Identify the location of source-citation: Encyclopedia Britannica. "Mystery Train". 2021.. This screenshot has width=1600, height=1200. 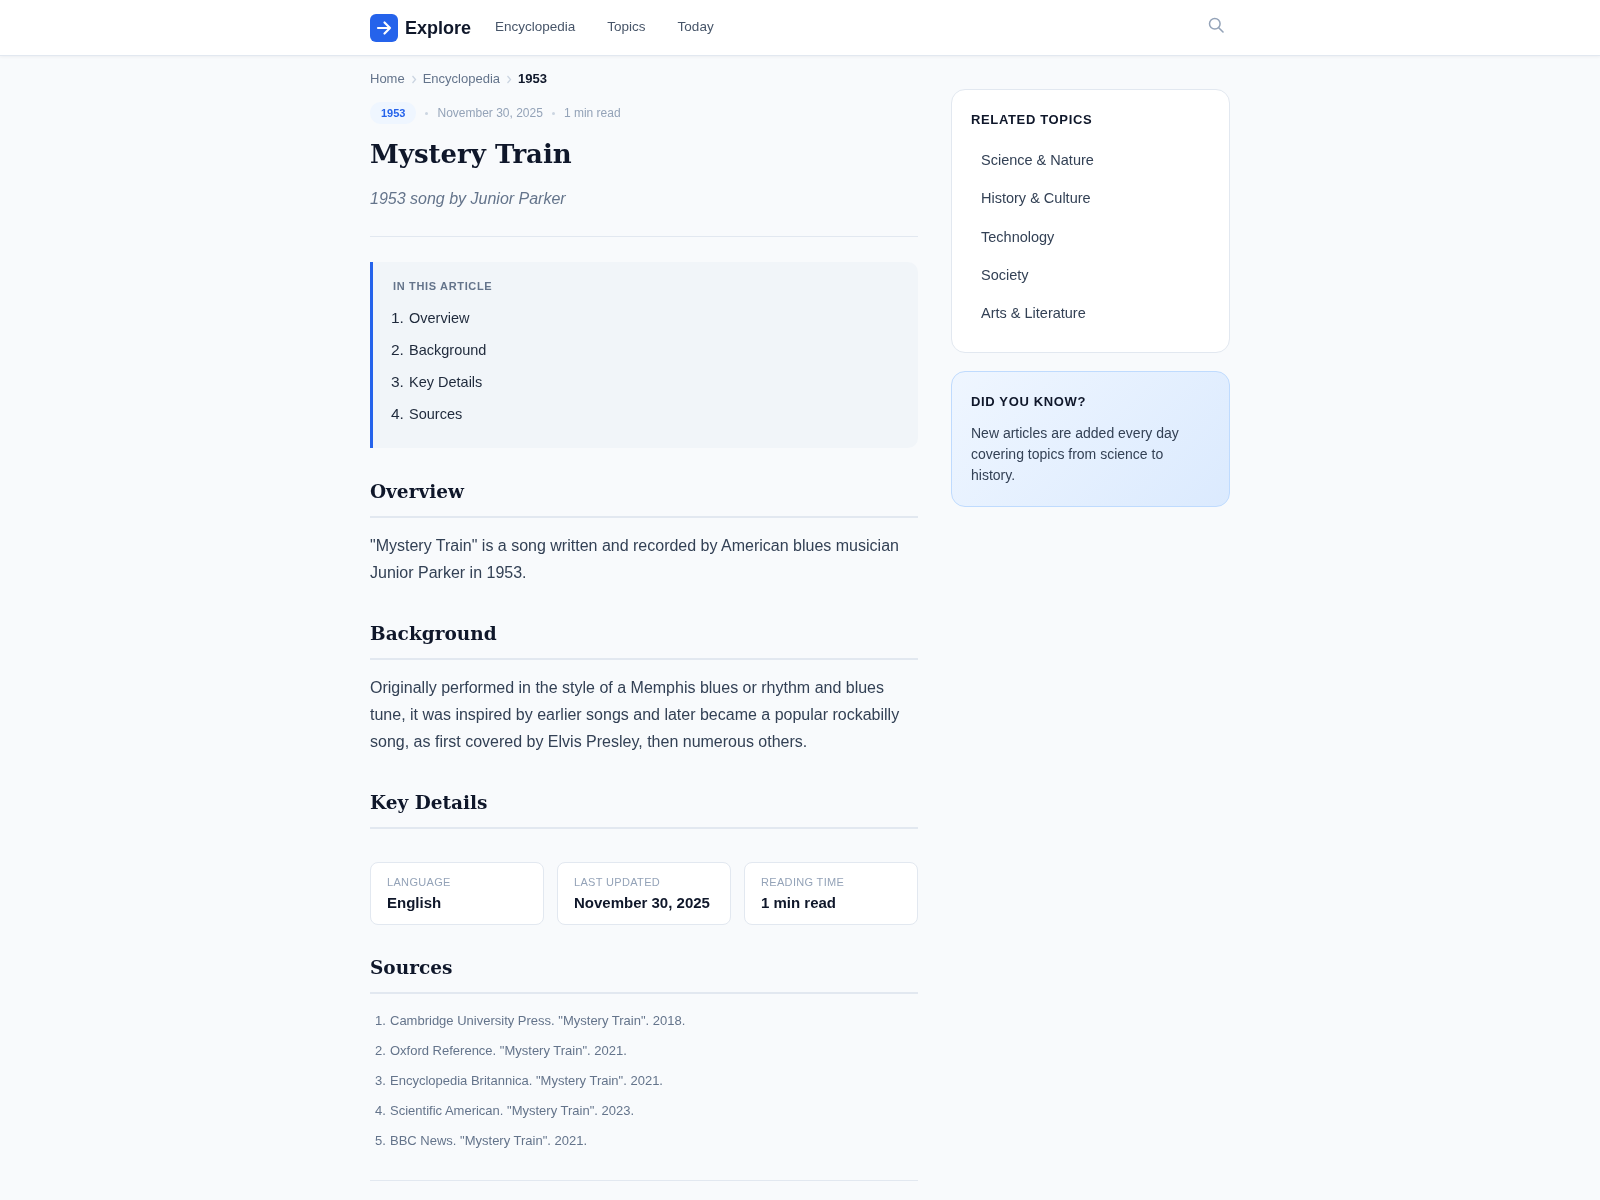
(526, 1080).